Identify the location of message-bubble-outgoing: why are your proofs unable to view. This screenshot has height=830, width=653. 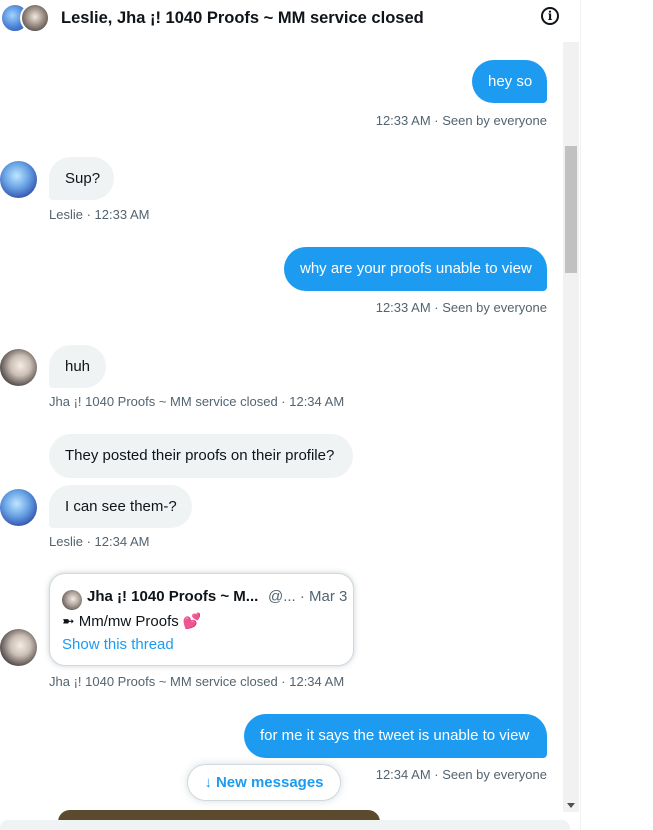
(415, 269).